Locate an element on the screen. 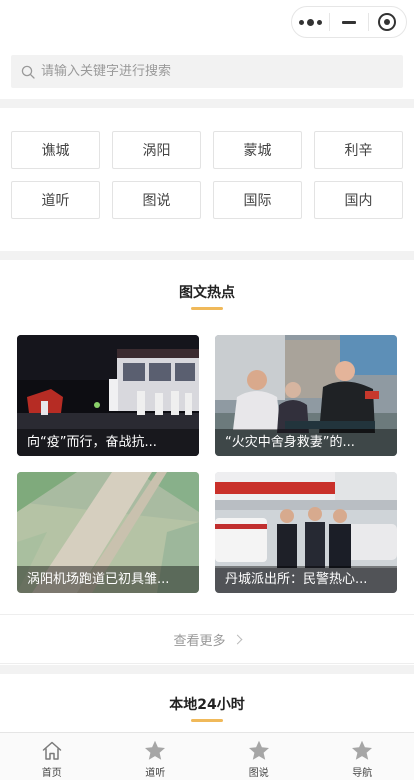 The image size is (414, 780). category-button-tushuo: 图说 is located at coordinates (156, 200).